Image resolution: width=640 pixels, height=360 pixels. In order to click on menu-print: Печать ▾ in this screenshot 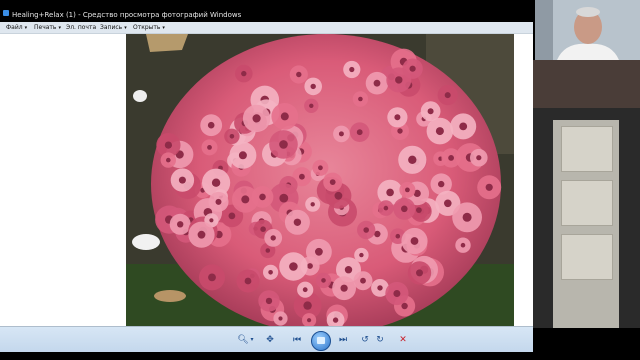, I will do `click(47, 28)`.